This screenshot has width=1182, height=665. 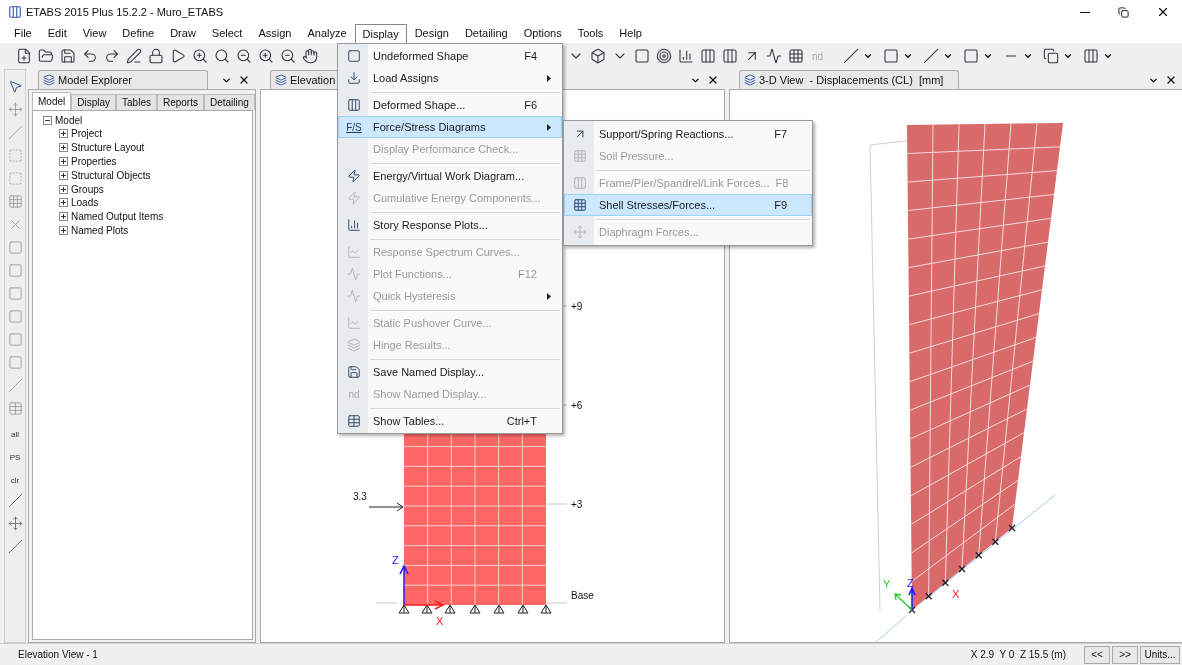 What do you see at coordinates (395, 560) in the screenshot?
I see `axis-label: Z` at bounding box center [395, 560].